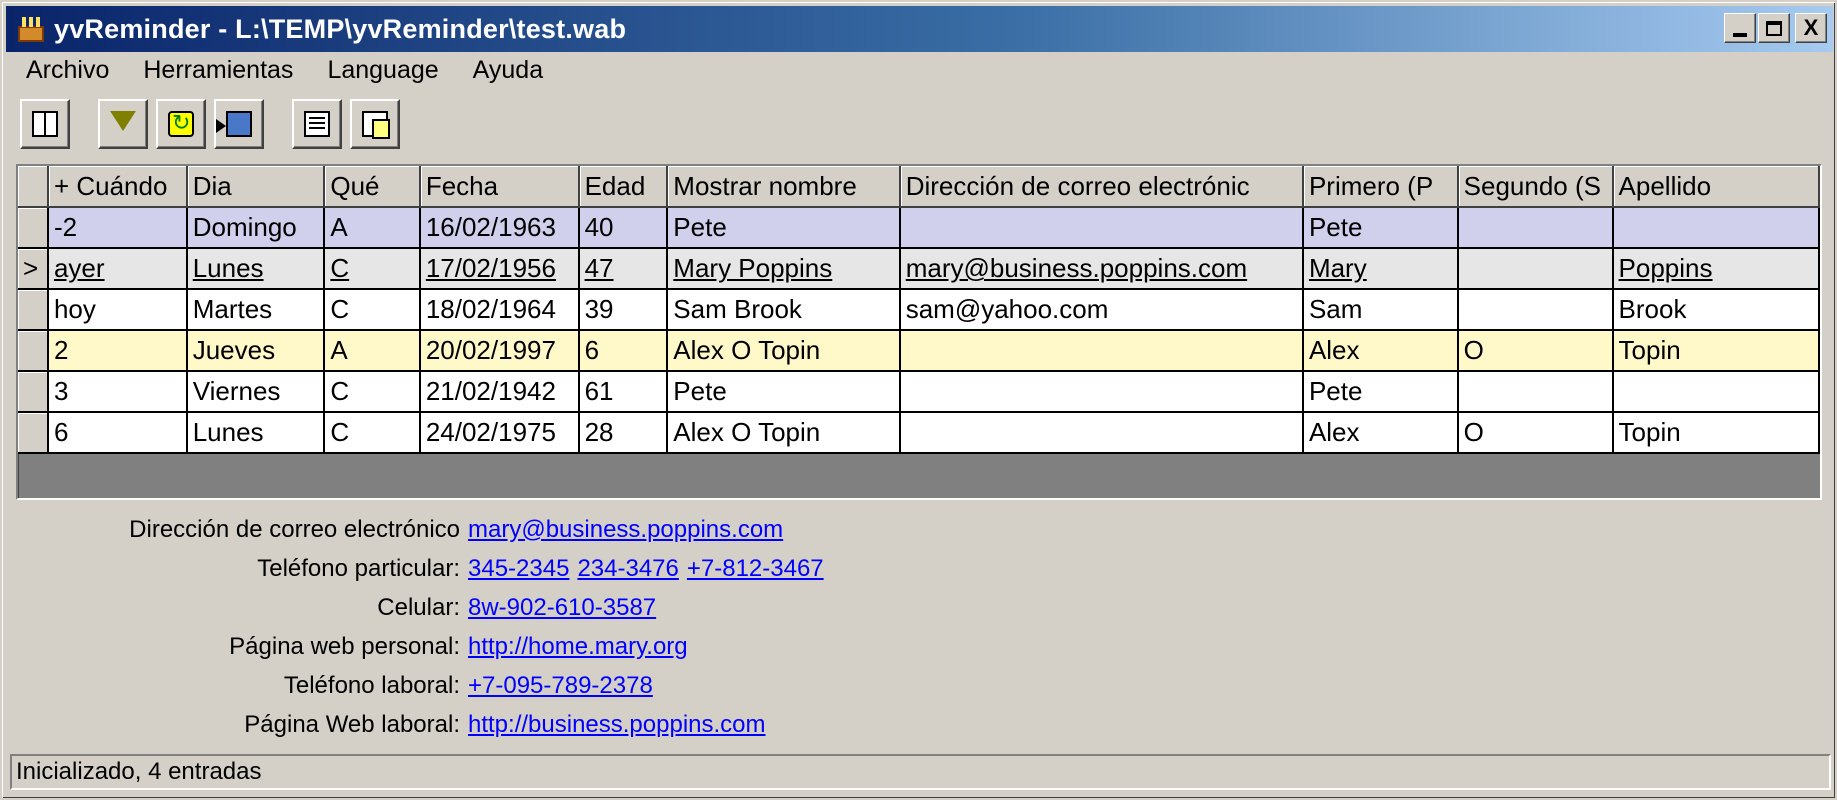  I want to click on table-row: -2 Domingo A 16/02/1963 40 Pete Pete, so click(919, 228).